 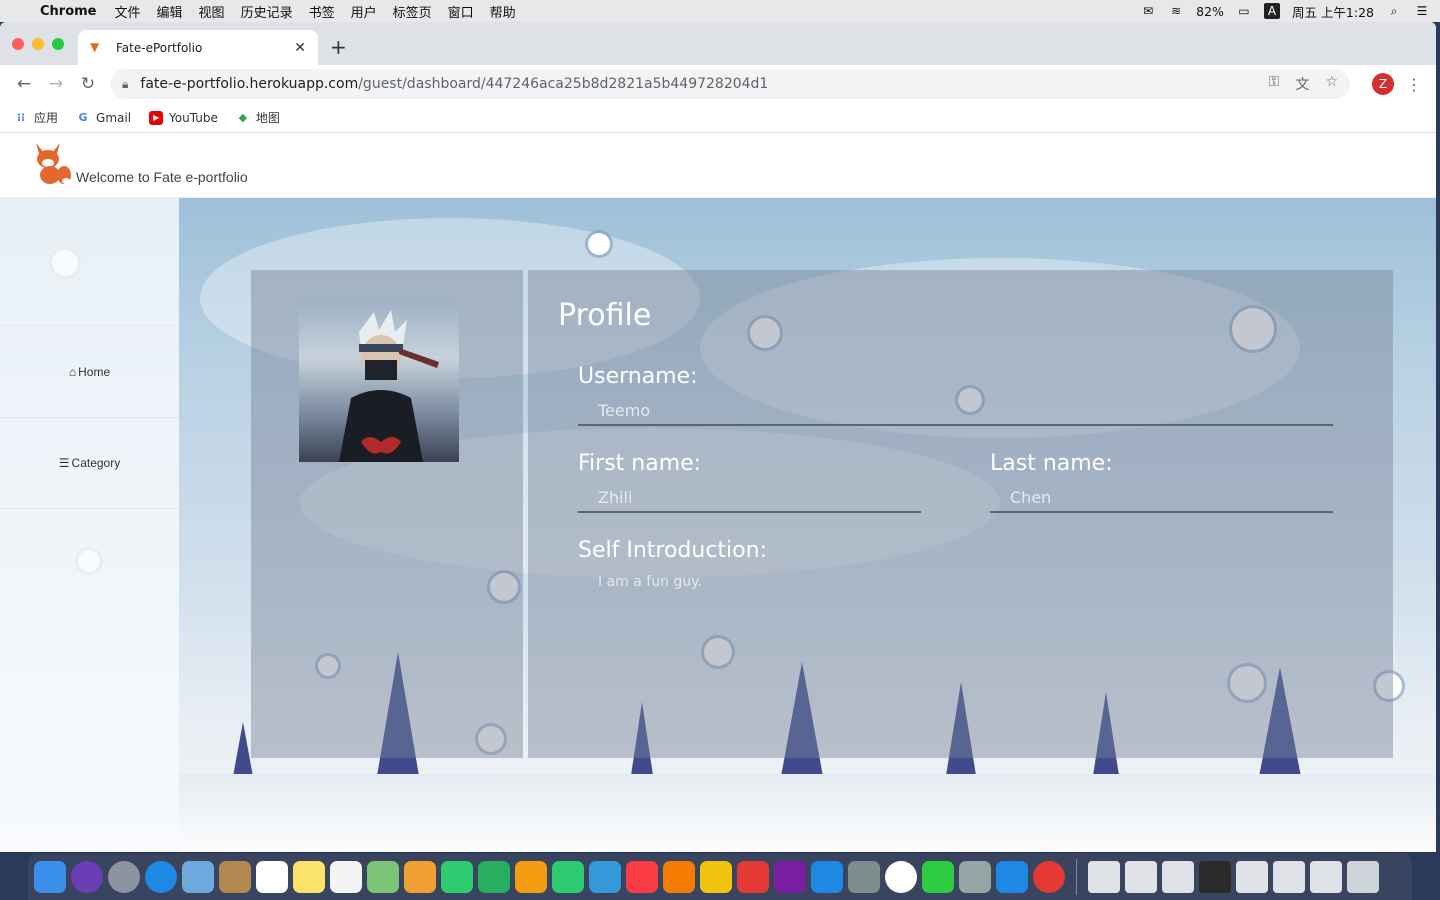 I want to click on macos-dock, so click(x=720, y=877).